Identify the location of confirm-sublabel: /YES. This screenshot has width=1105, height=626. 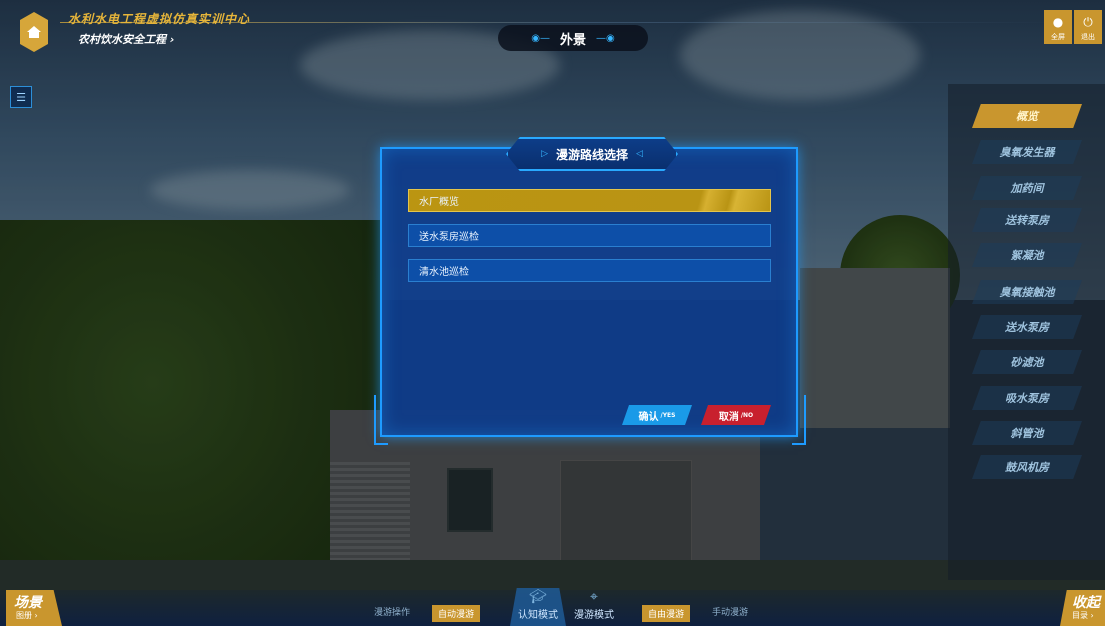
(668, 415).